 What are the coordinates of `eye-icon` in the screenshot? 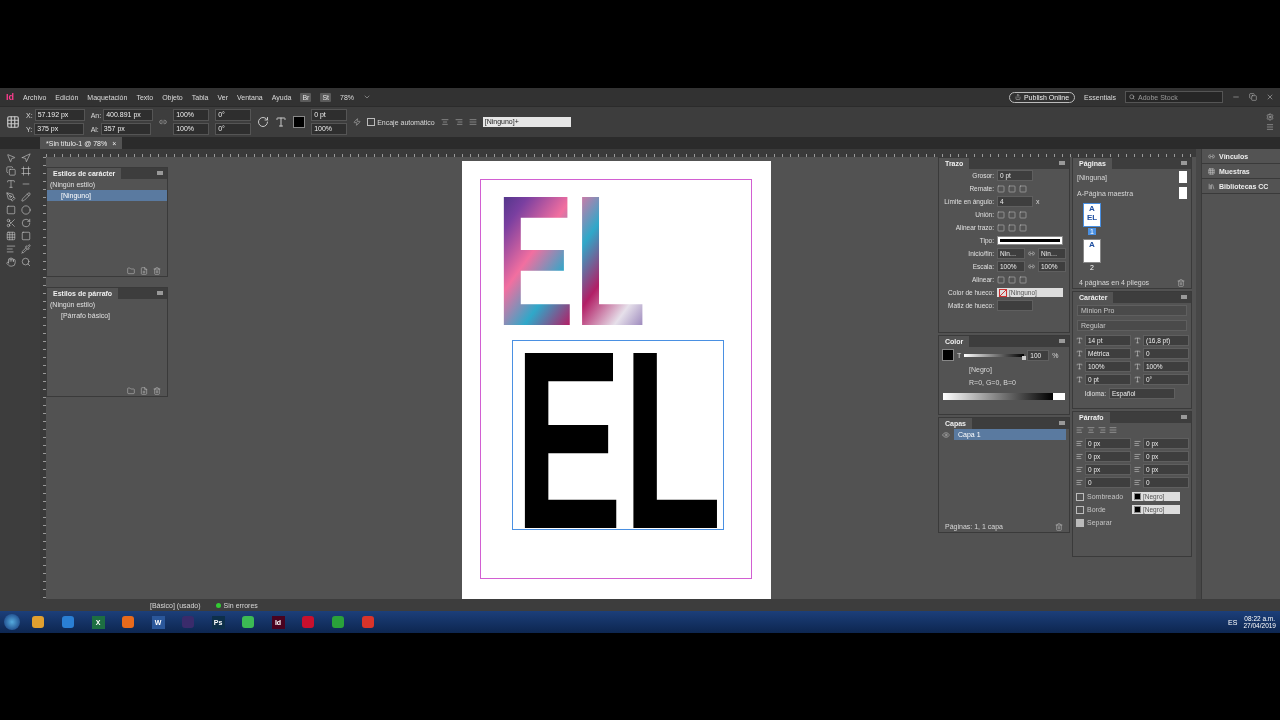 It's located at (946, 434).